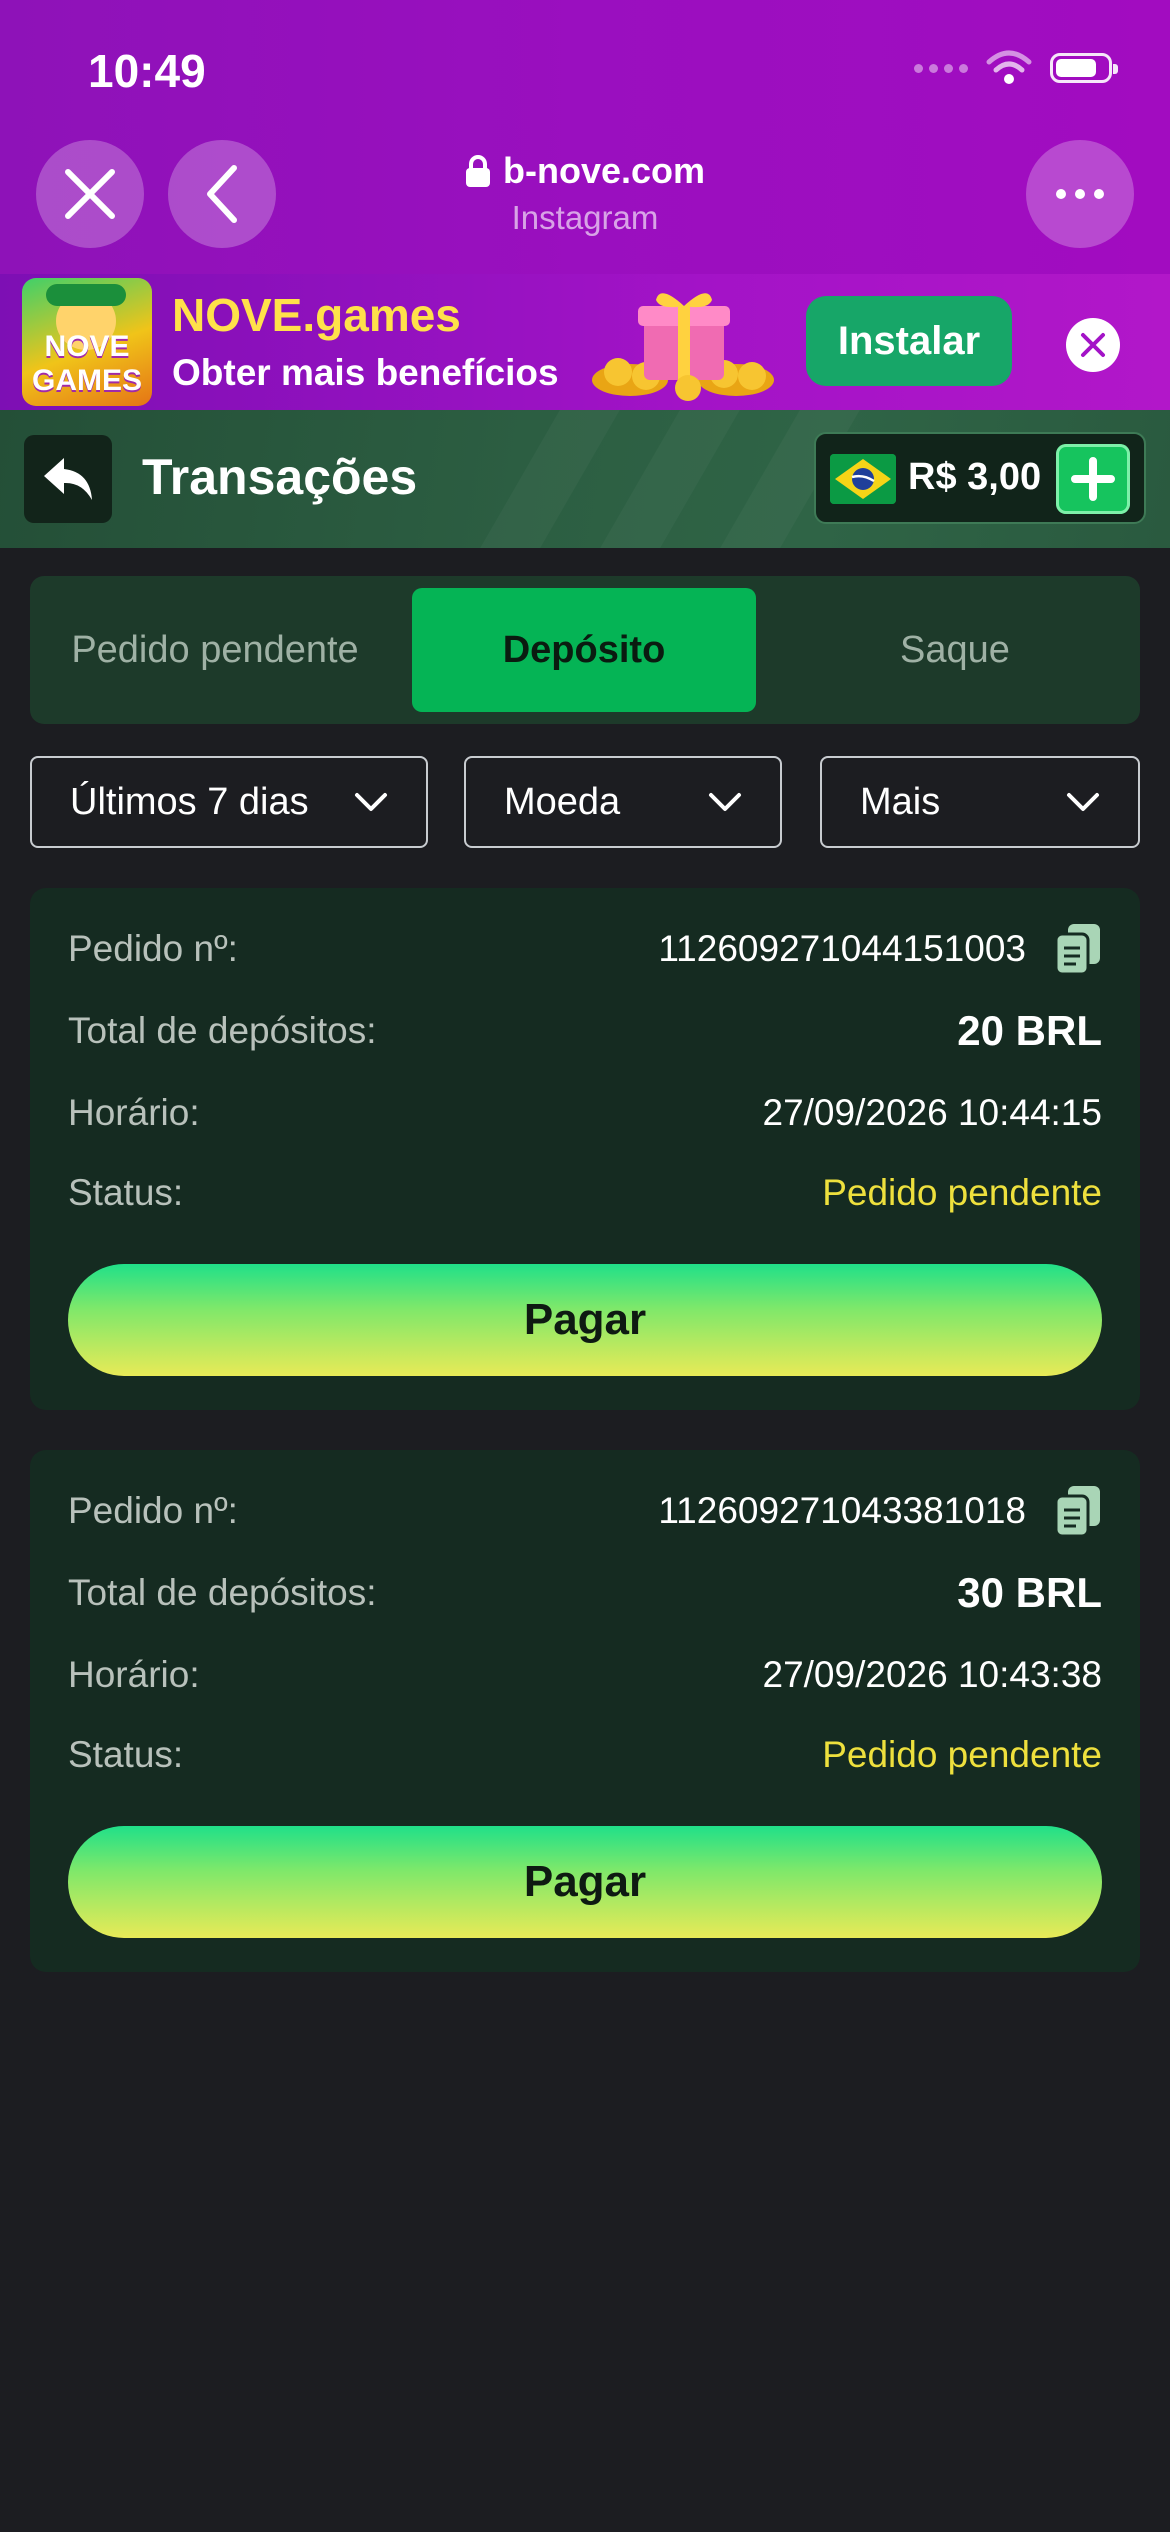 This screenshot has width=1170, height=2532. What do you see at coordinates (1029, 1592) in the screenshot?
I see `total-value: 30 BRL` at bounding box center [1029, 1592].